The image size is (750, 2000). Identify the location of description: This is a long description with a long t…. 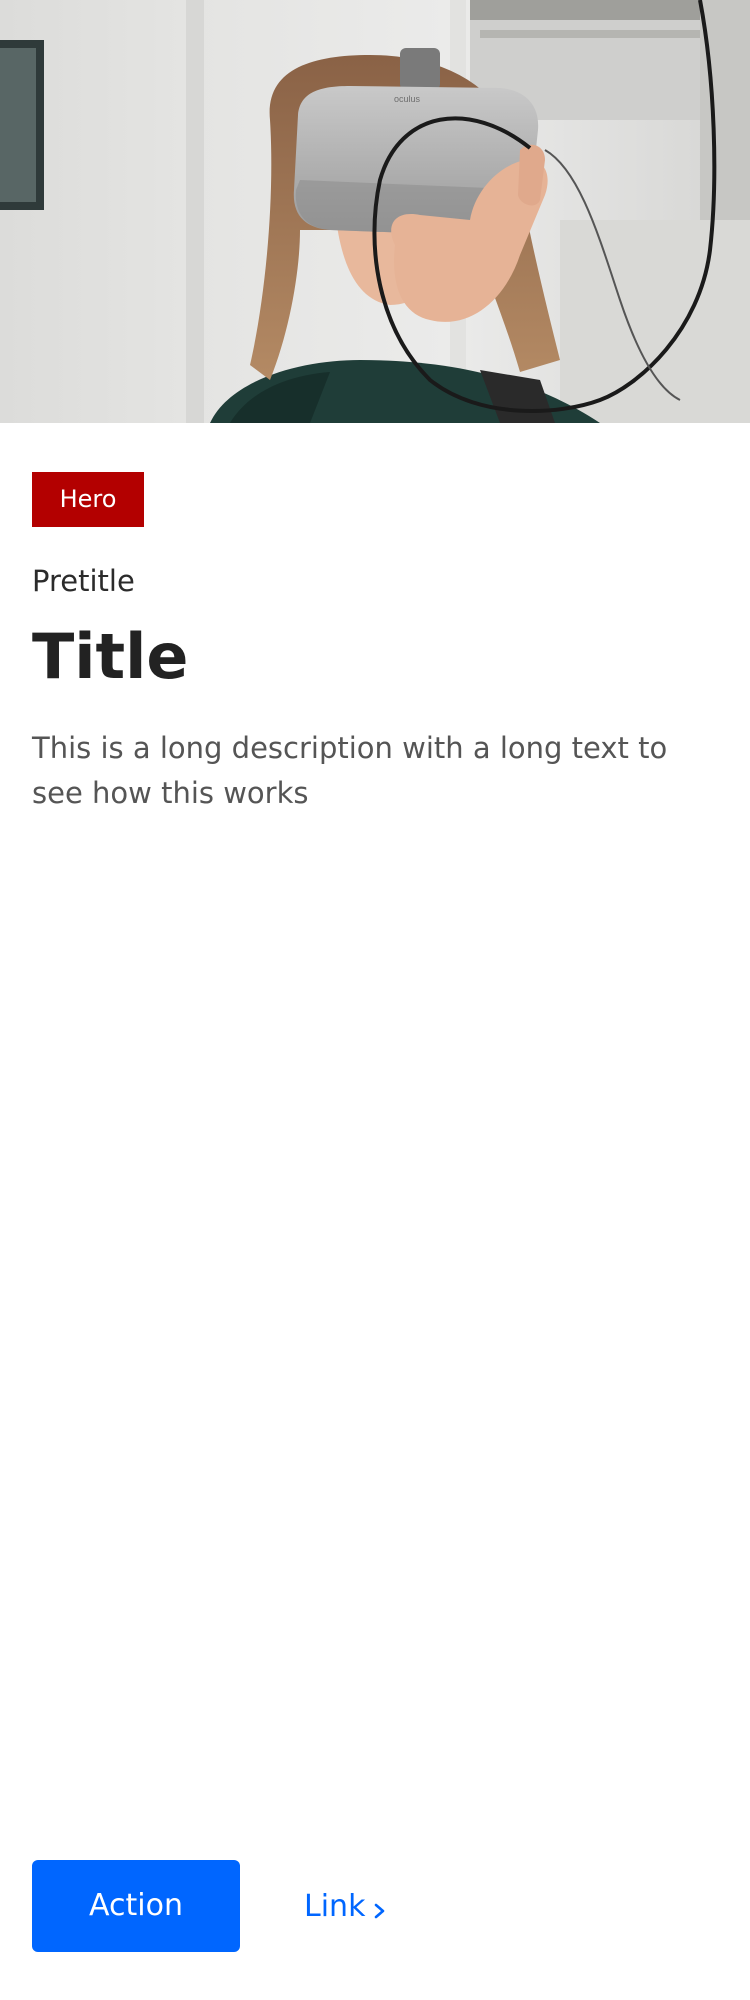
(350, 770).